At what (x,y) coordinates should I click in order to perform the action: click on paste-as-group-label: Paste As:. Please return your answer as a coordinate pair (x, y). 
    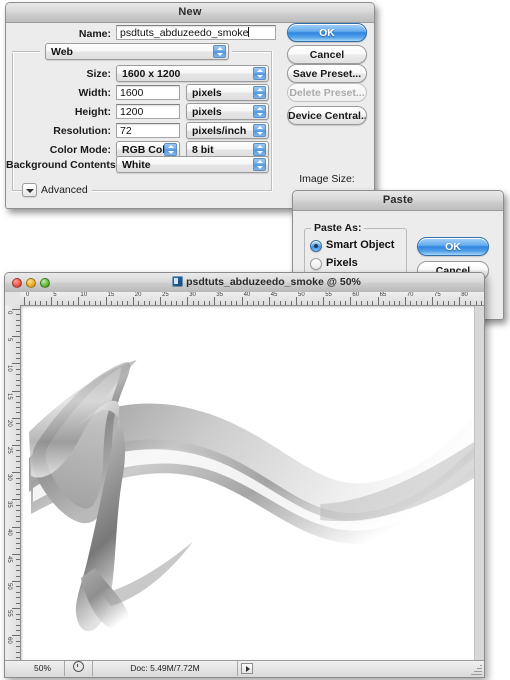
    Looking at the image, I should click on (338, 228).